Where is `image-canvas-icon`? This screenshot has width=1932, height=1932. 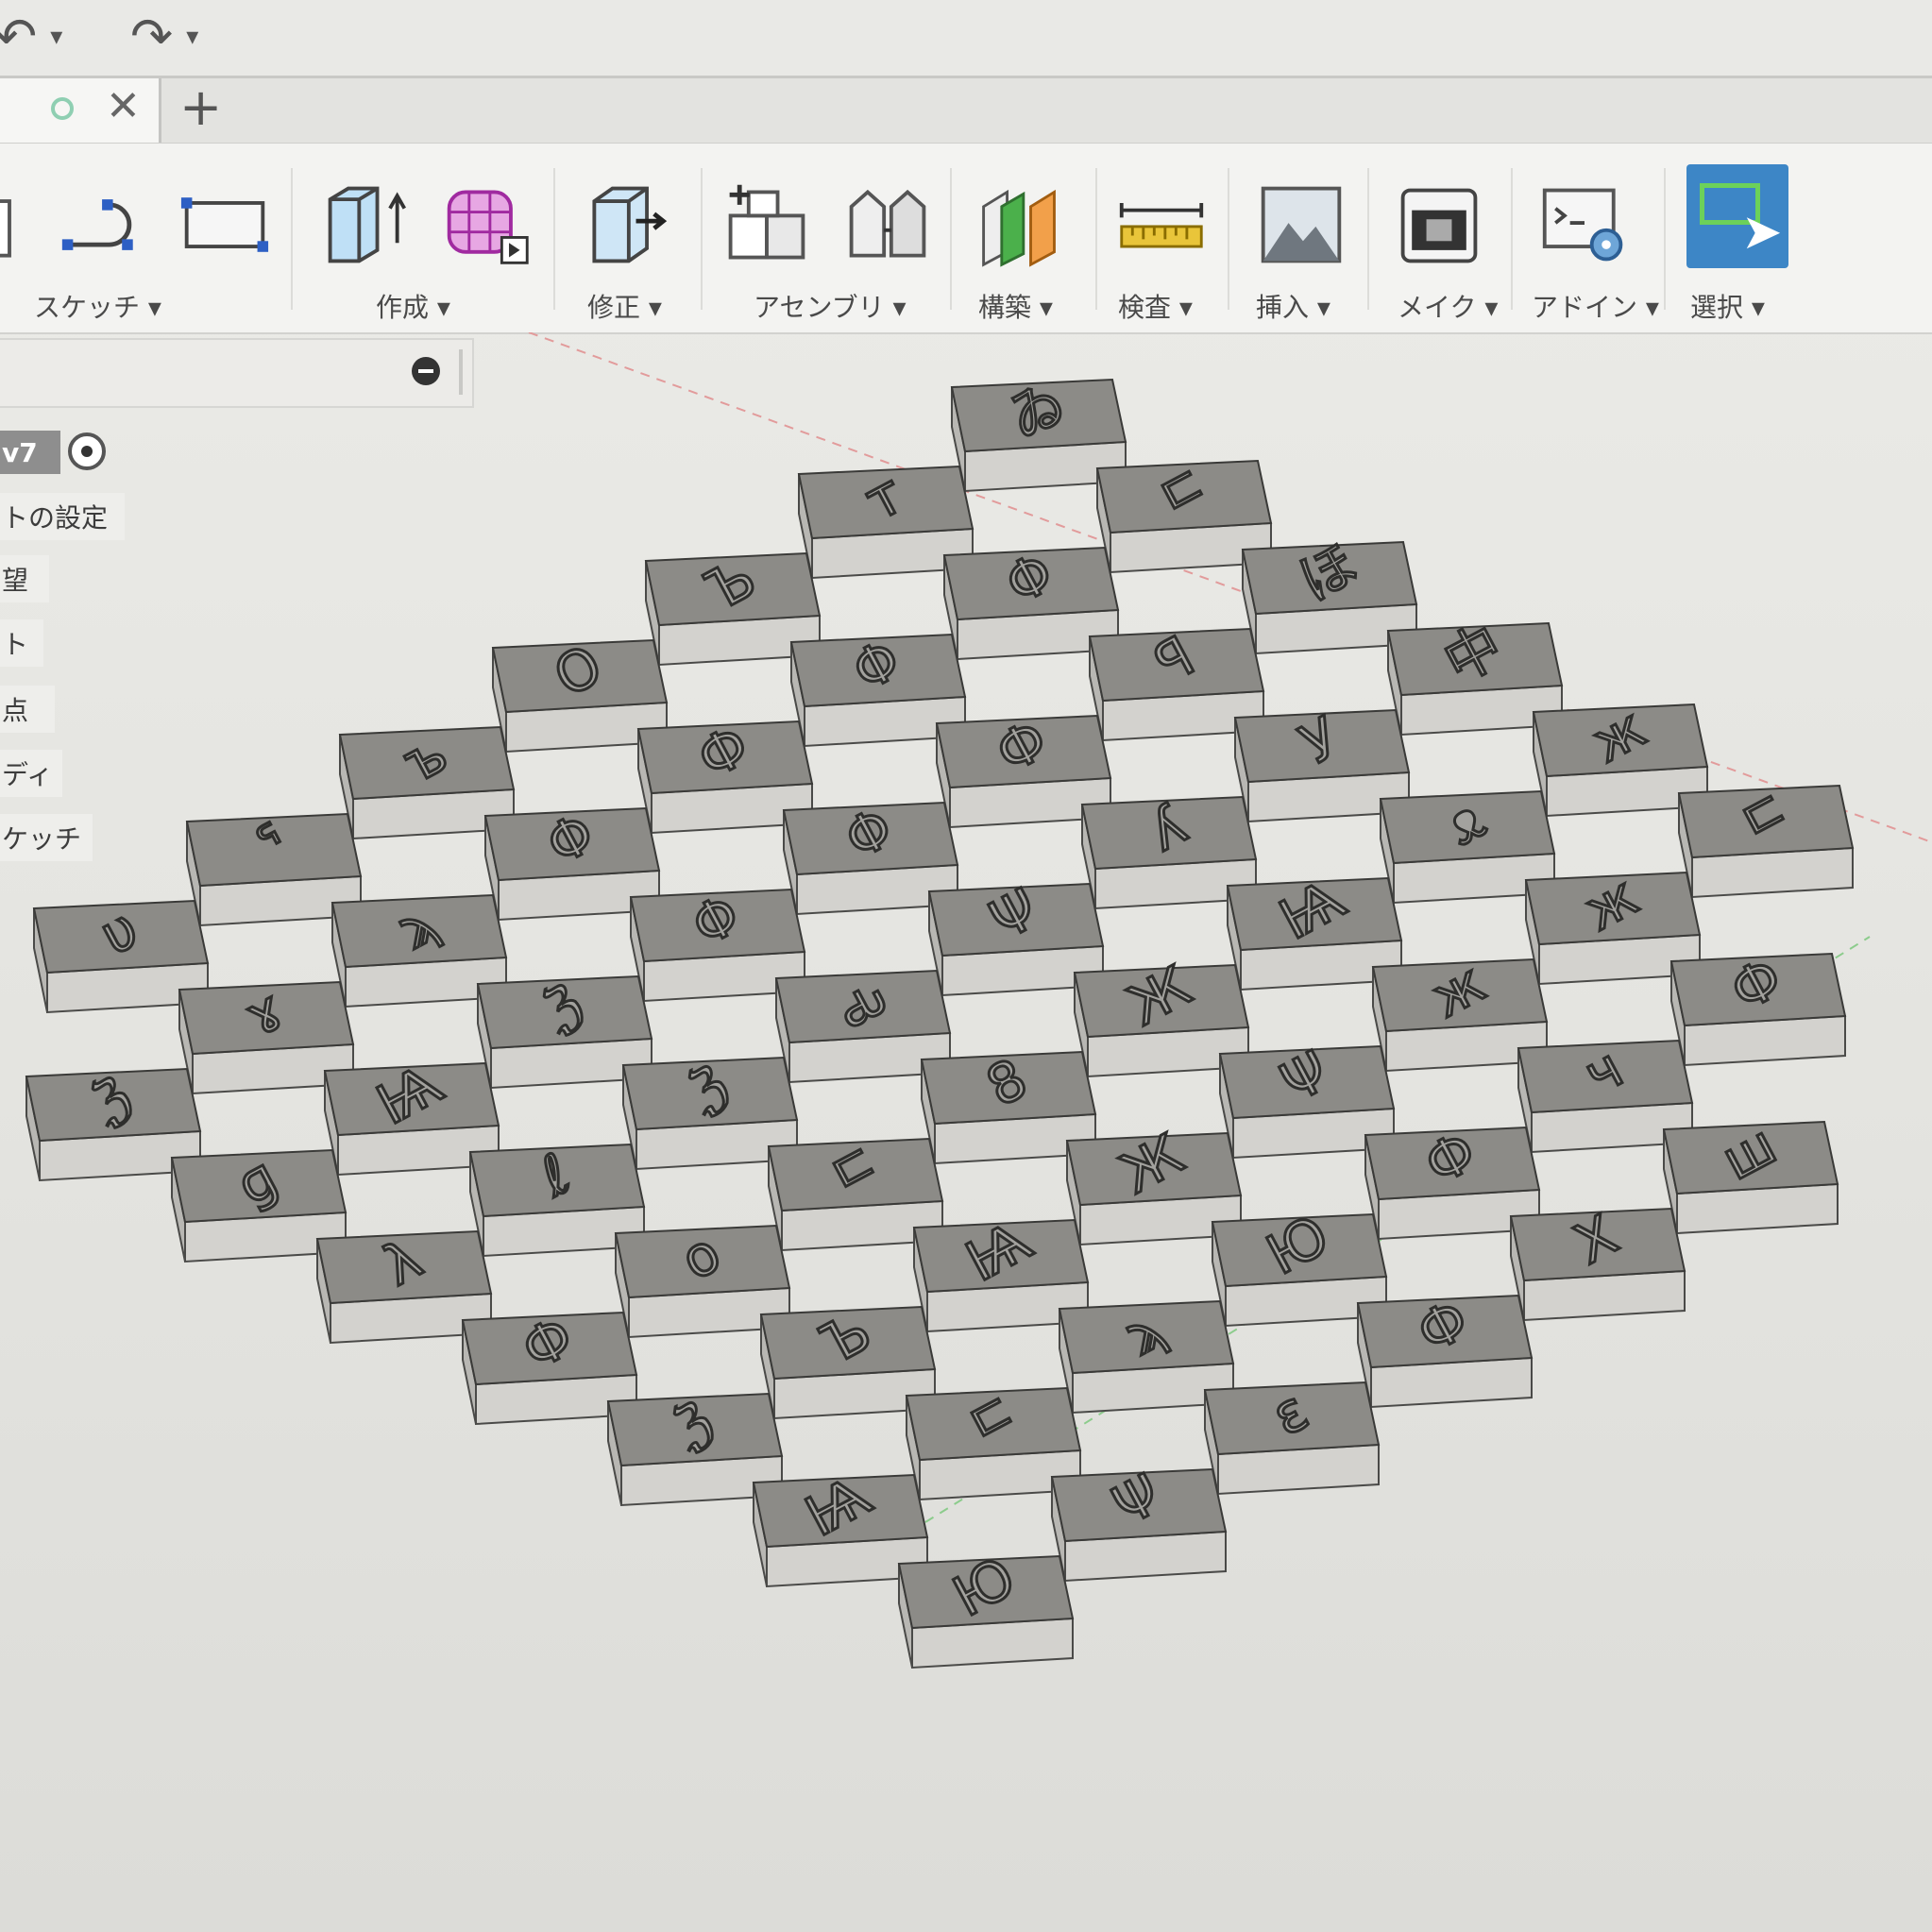 image-canvas-icon is located at coordinates (1301, 224).